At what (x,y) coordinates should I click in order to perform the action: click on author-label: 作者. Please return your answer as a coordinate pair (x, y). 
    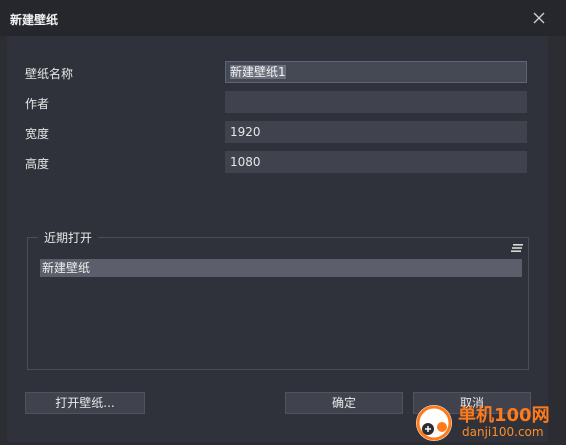
    Looking at the image, I should click on (37, 104).